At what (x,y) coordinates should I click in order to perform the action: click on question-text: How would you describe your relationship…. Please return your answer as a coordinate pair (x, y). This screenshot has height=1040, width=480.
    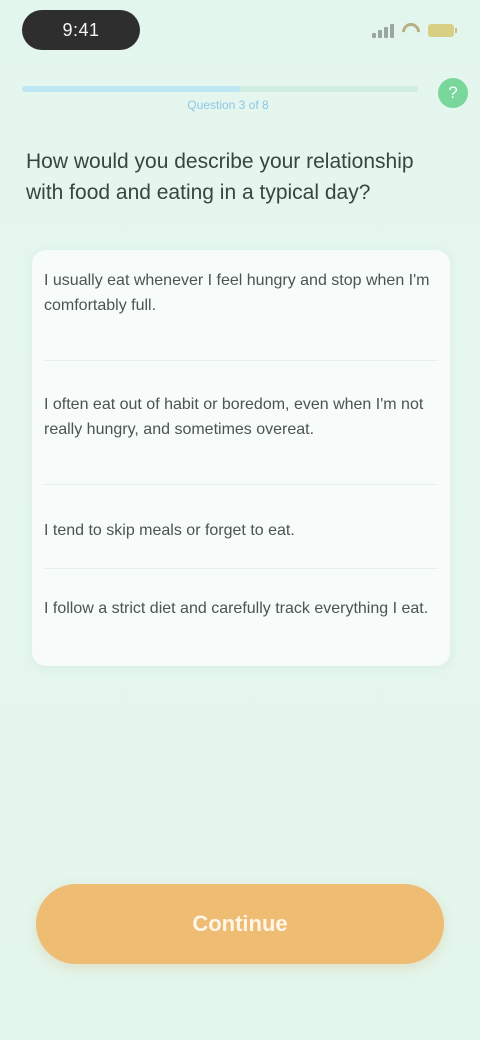
    Looking at the image, I should click on (220, 177).